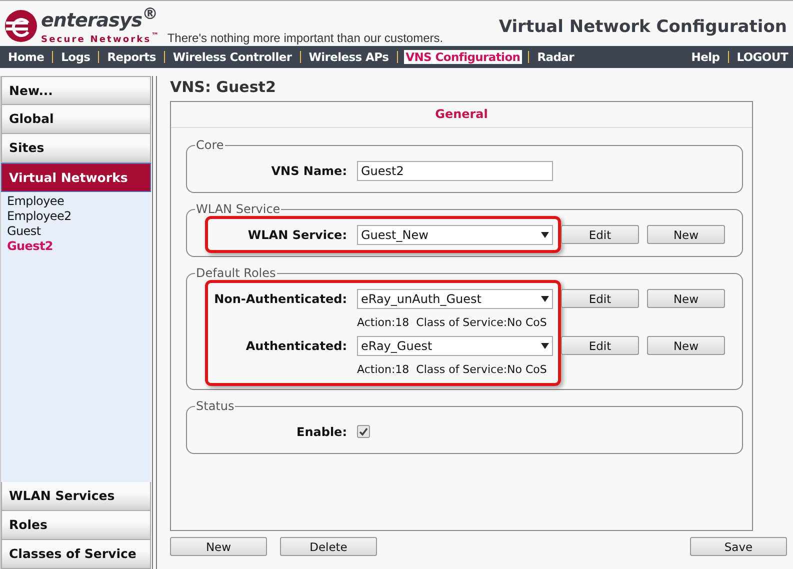  I want to click on logo-icon, so click(21, 26).